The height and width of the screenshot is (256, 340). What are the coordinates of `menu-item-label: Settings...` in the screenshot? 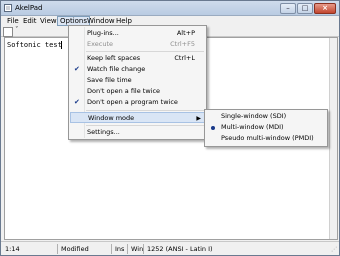 It's located at (103, 132).